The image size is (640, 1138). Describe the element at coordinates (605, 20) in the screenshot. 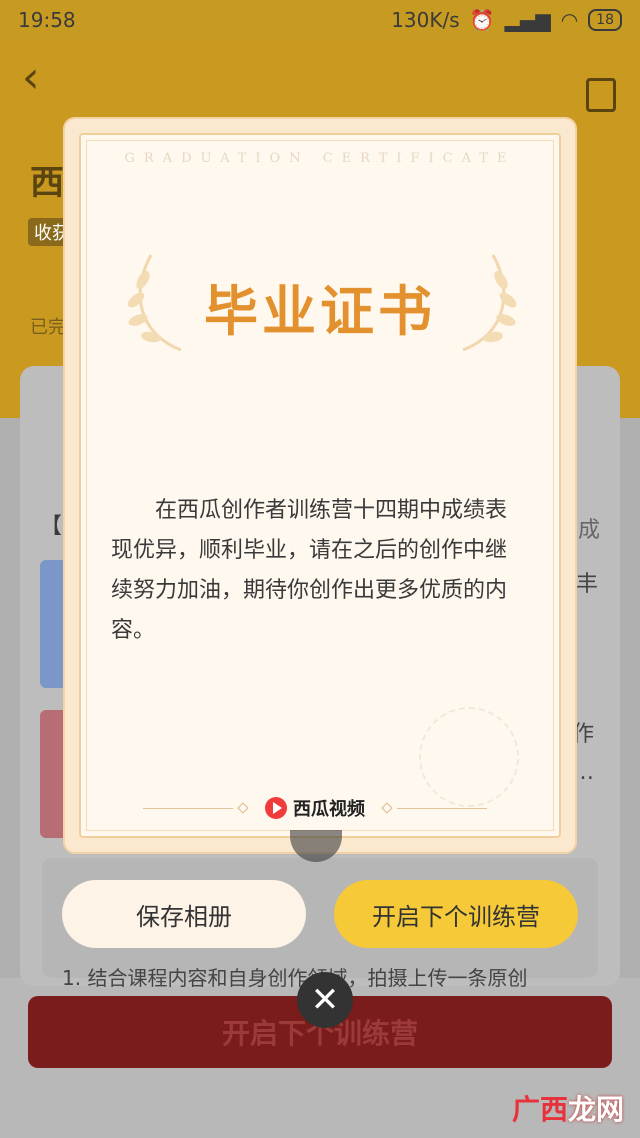

I see `battery-indicator: 18` at that location.